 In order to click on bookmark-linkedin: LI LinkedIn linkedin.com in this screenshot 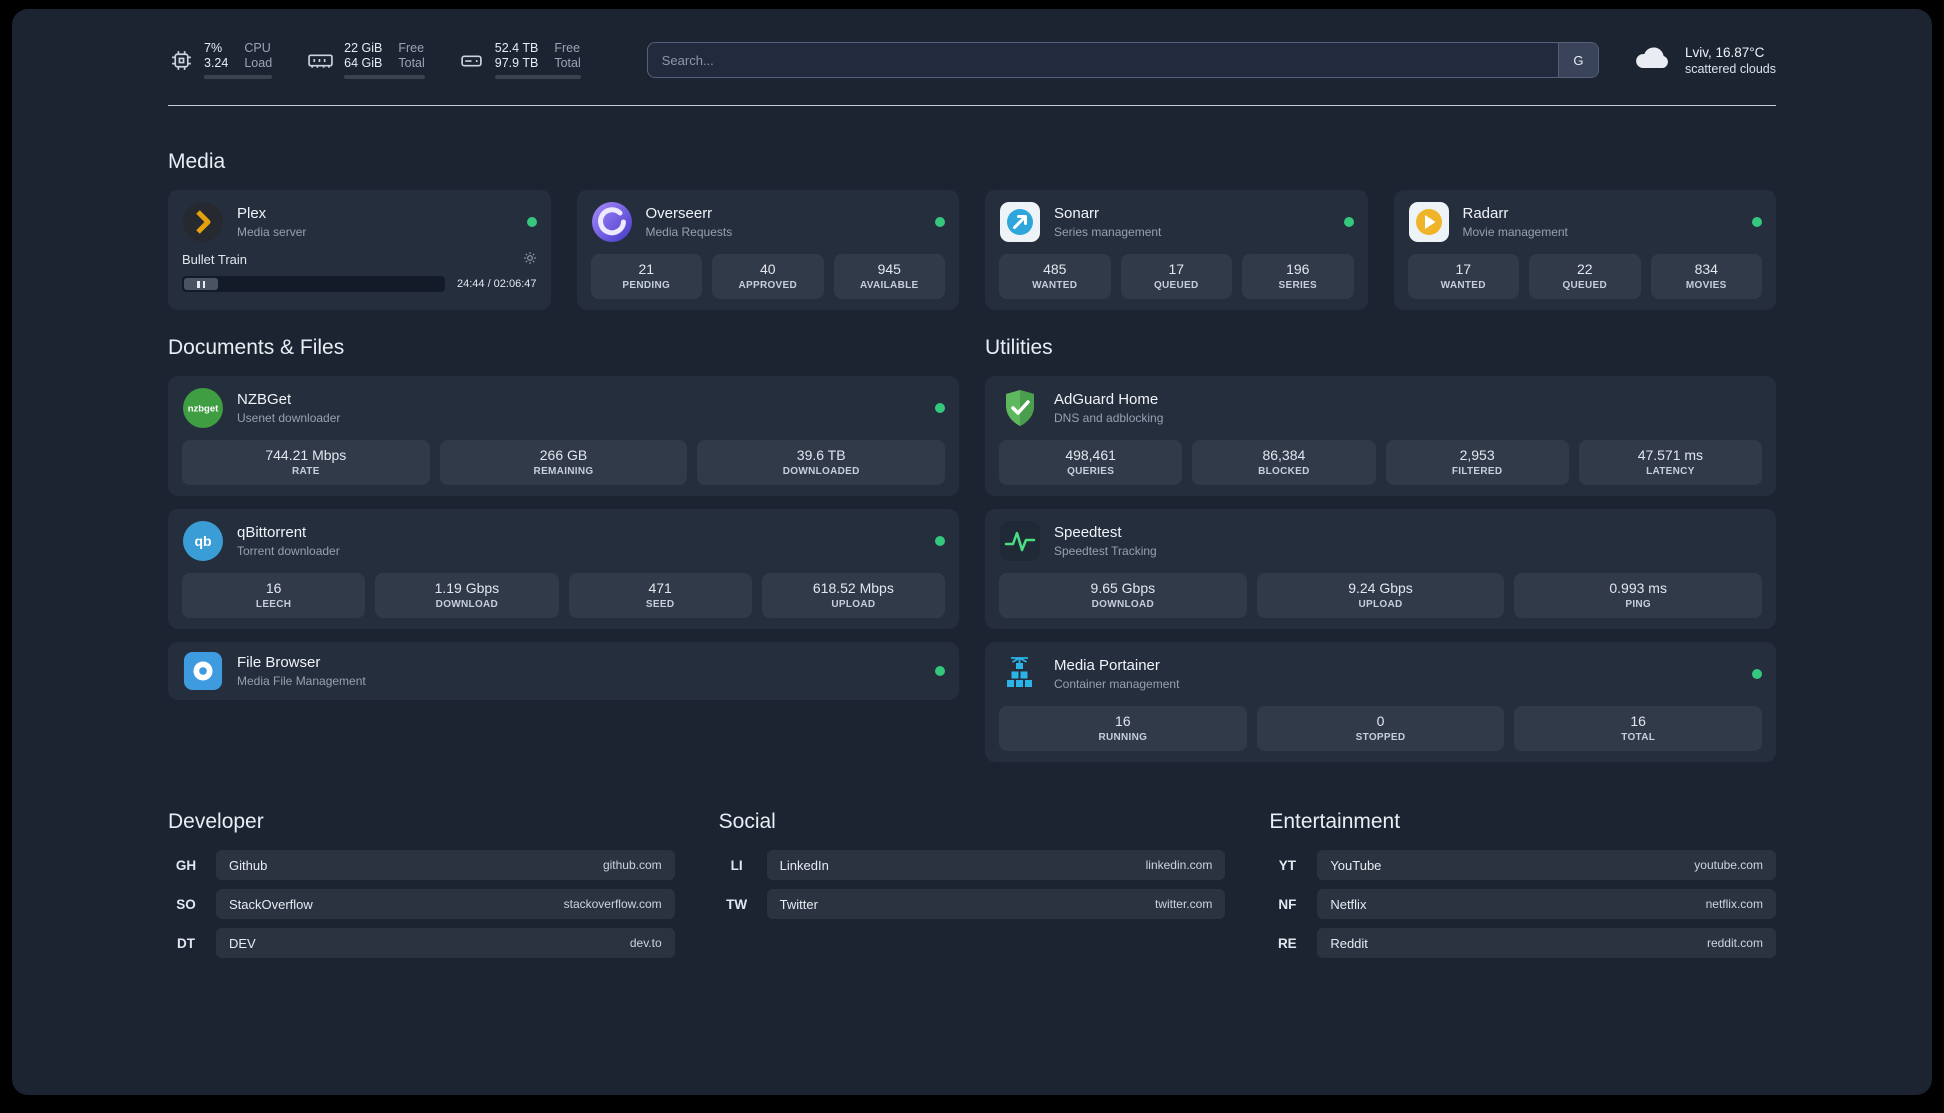, I will do `click(972, 865)`.